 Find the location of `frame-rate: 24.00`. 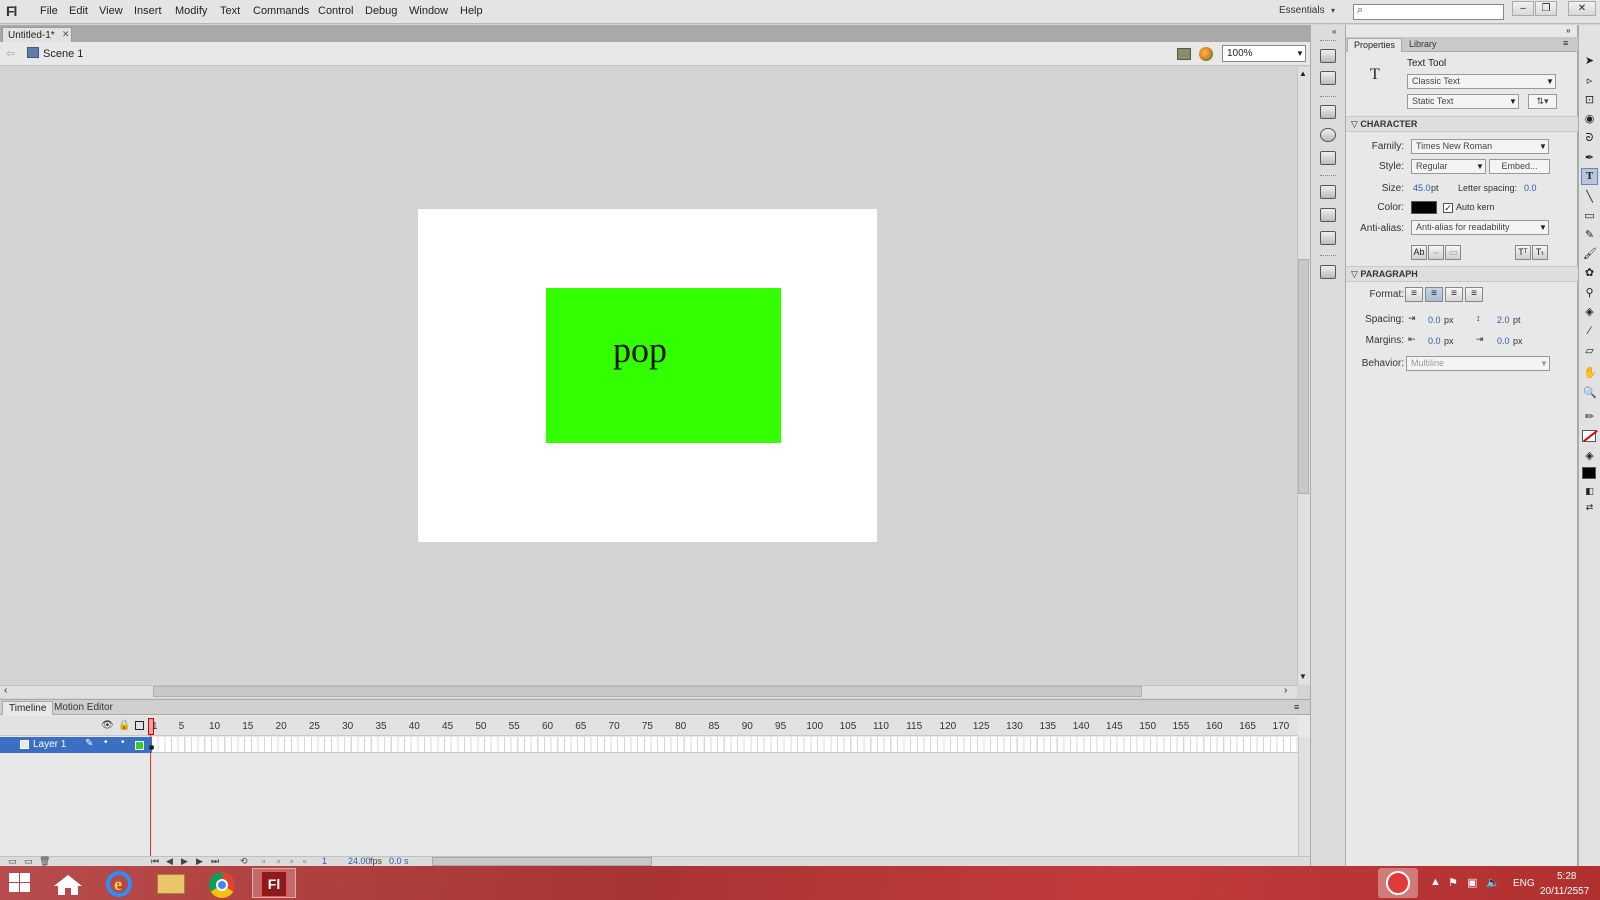

frame-rate: 24.00 is located at coordinates (359, 861).